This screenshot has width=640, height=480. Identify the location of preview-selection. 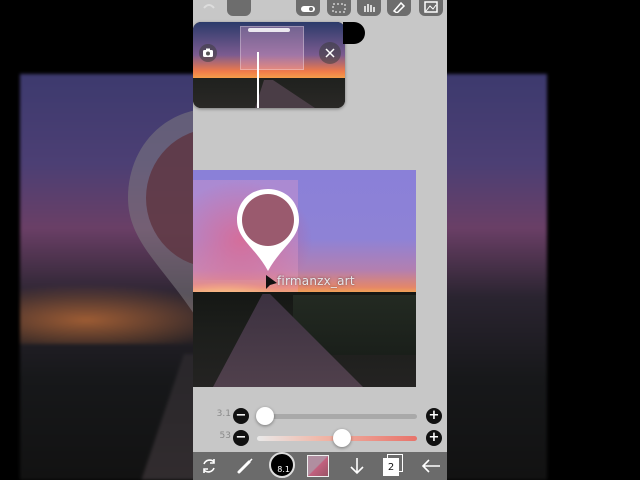
(272, 48).